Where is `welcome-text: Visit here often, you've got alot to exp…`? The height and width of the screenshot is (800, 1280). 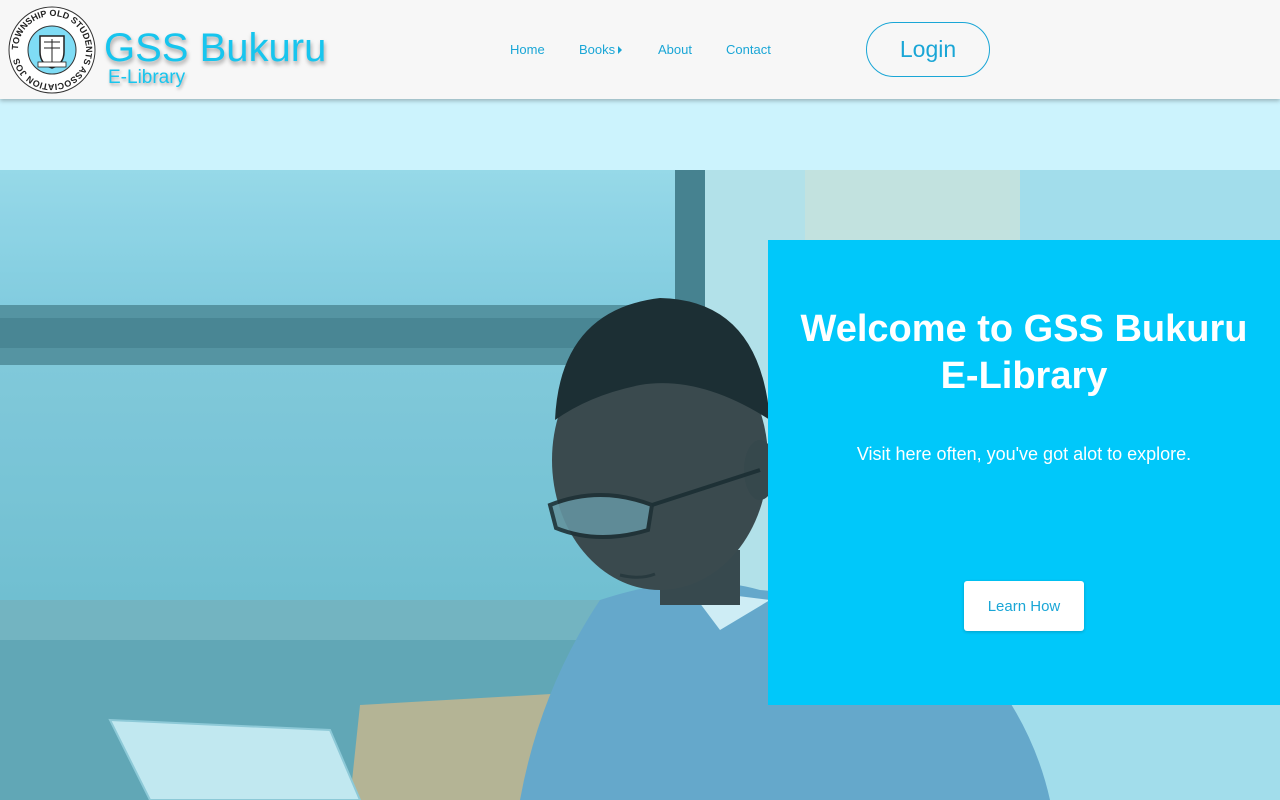
welcome-text: Visit here often, you've got alot to exp… is located at coordinates (1024, 454).